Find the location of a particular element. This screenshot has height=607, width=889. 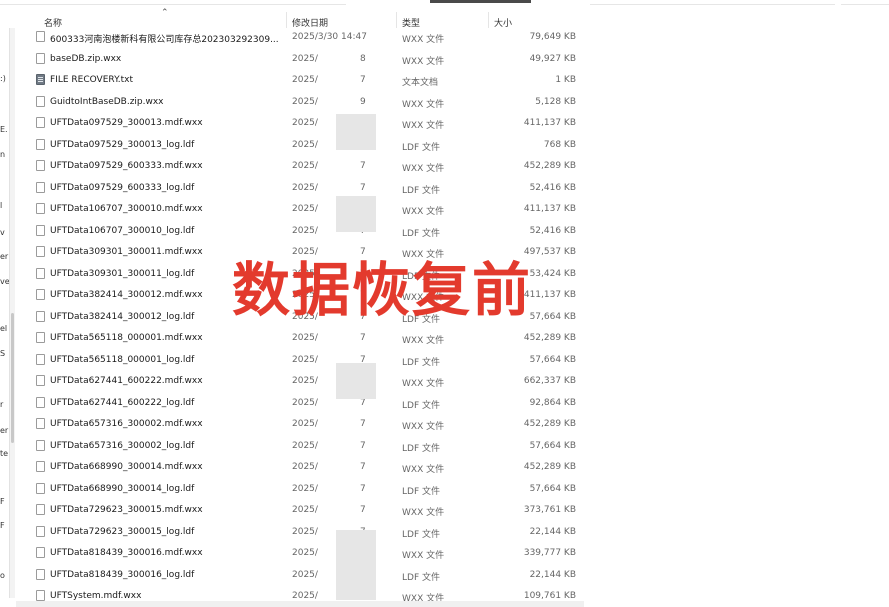

nav-item: l is located at coordinates (1, 205).